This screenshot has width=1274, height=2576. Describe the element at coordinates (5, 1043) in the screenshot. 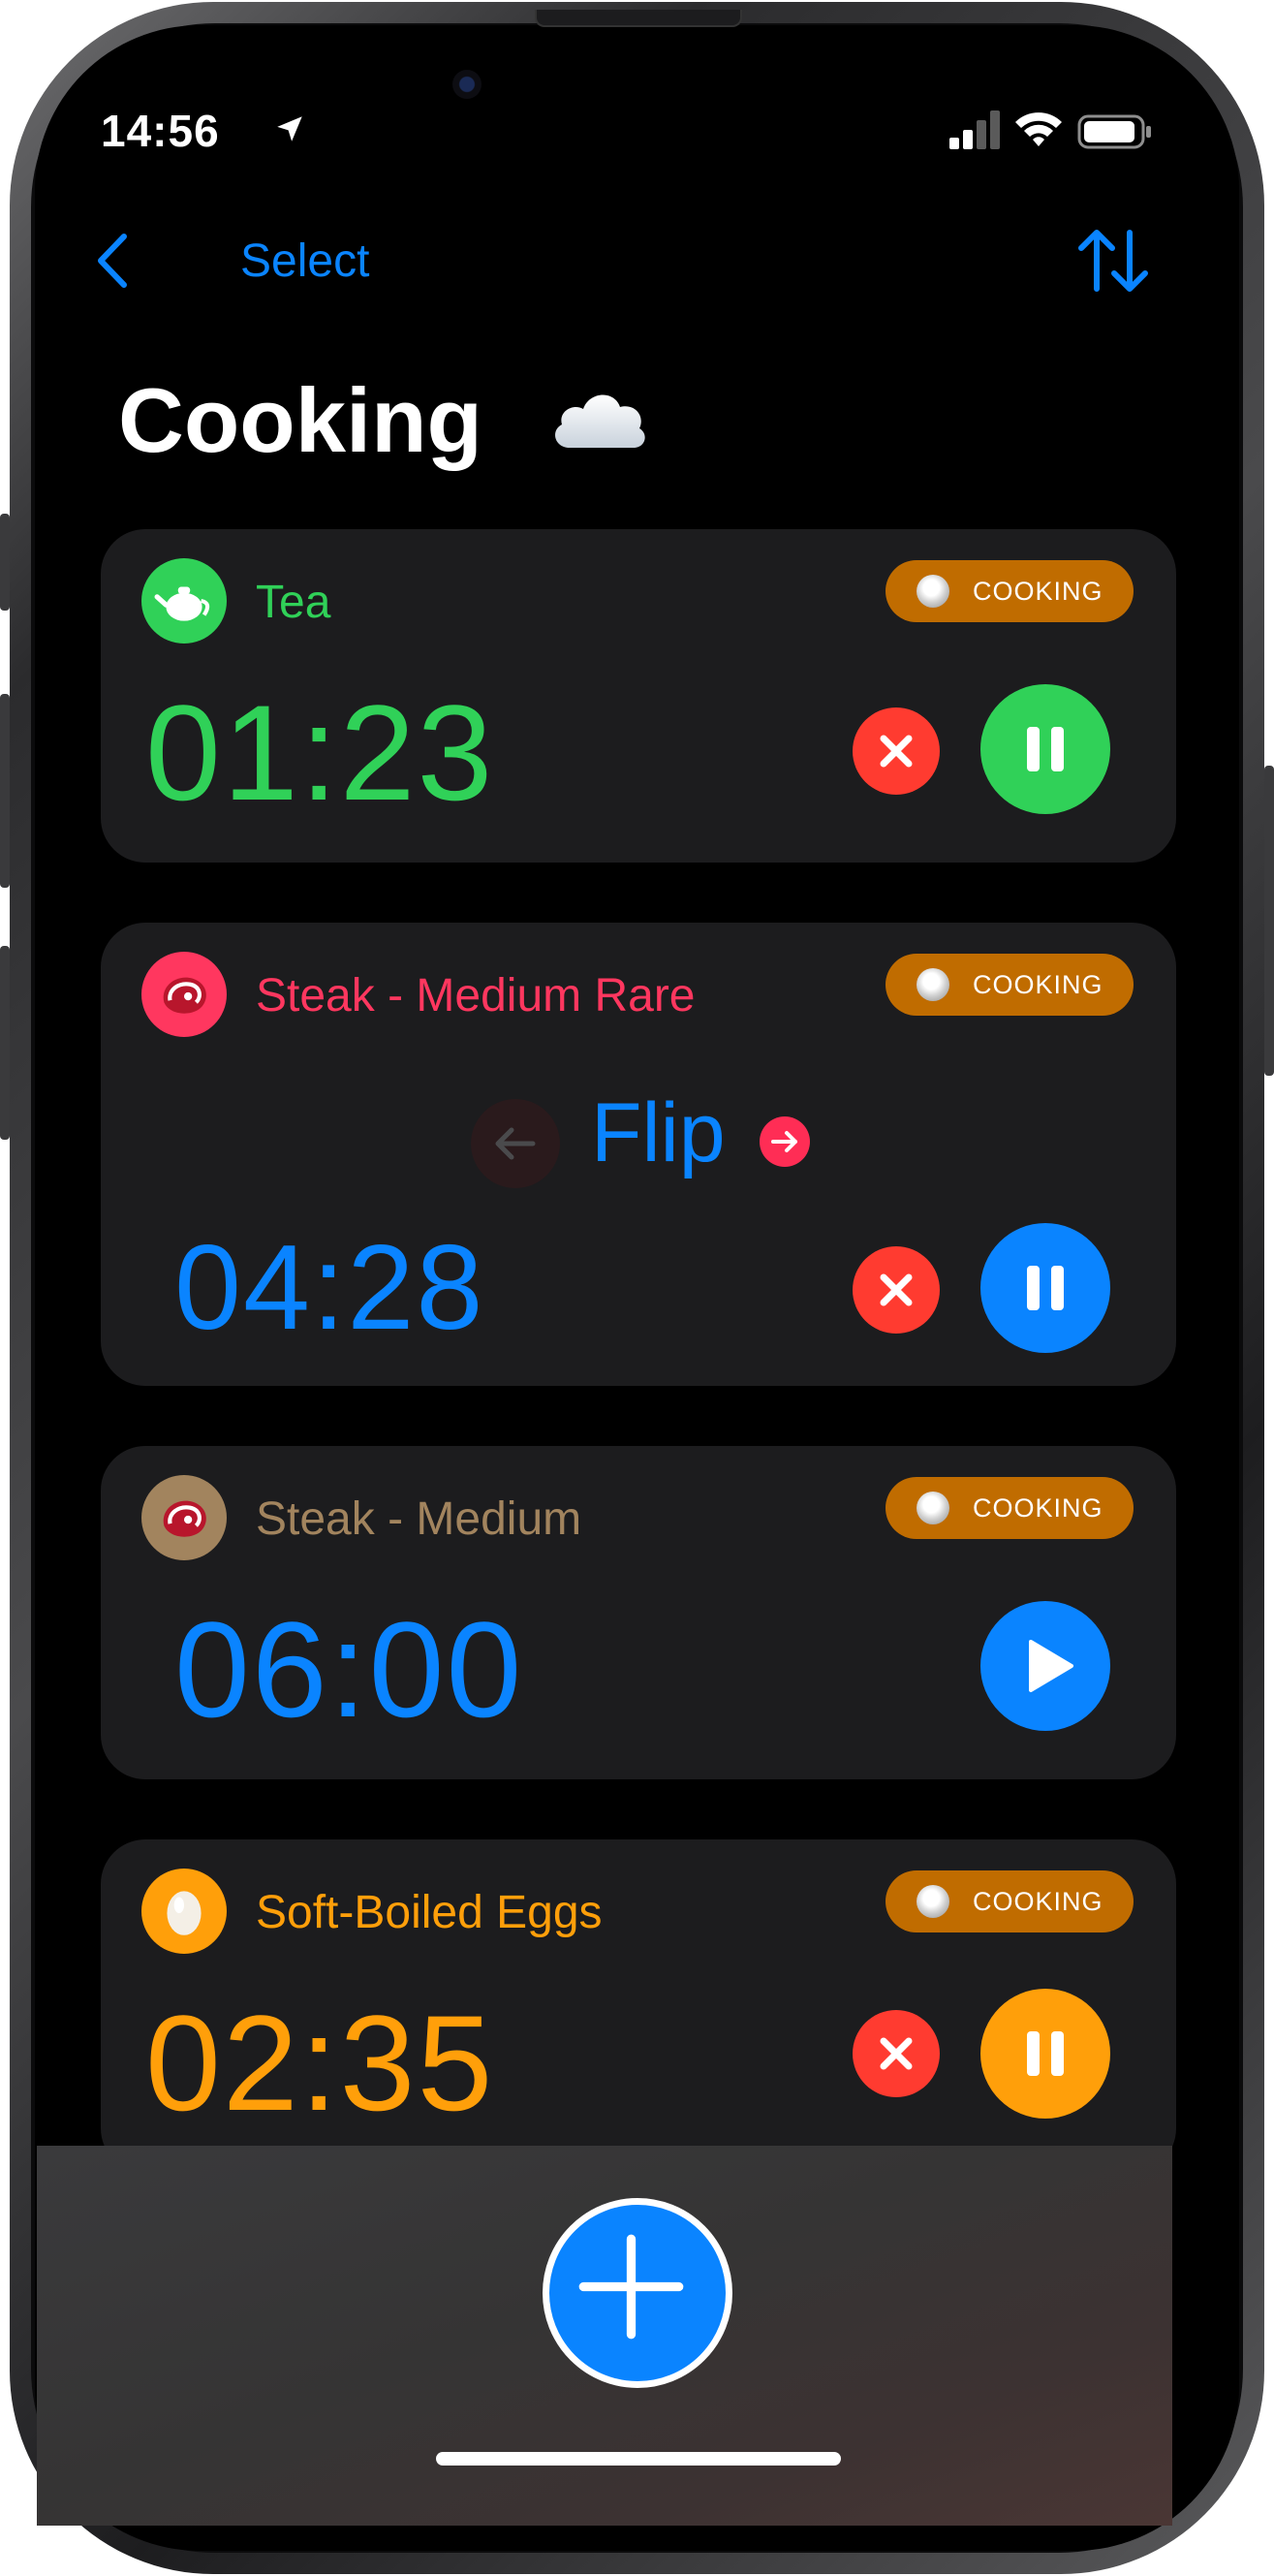

I see `volume-down-button` at that location.